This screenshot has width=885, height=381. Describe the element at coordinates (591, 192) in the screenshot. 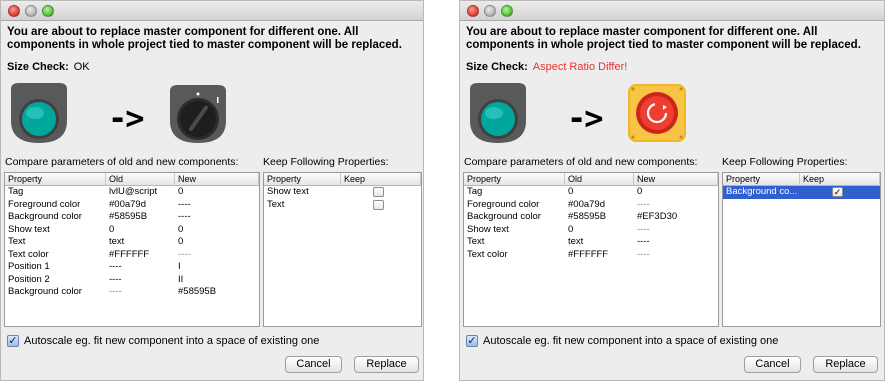

I see `table-row: Tag 0 0` at that location.